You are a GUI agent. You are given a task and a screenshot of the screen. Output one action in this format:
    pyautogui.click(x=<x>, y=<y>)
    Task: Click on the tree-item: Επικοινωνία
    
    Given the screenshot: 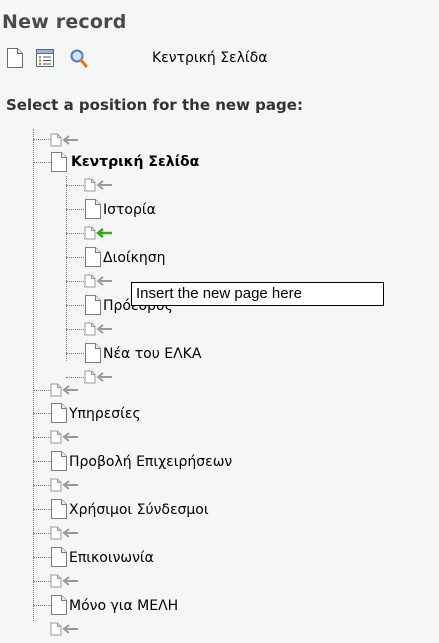 What is the action you would take?
    pyautogui.click(x=111, y=558)
    